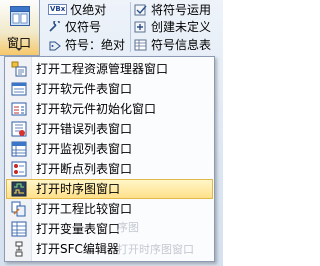 The width and height of the screenshot is (320, 266). Describe the element at coordinates (19, 229) in the screenshot. I see `variable-table-icon` at that location.